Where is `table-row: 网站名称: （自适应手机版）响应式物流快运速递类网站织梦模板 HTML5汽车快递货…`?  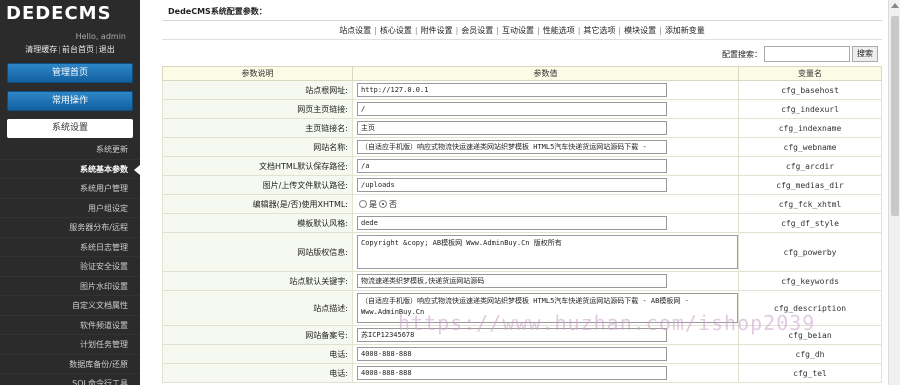 table-row: 网站名称: （自适应手机版）响应式物流快运速递类网站织梦模板 HTML5汽车快递货… is located at coordinates (522, 147).